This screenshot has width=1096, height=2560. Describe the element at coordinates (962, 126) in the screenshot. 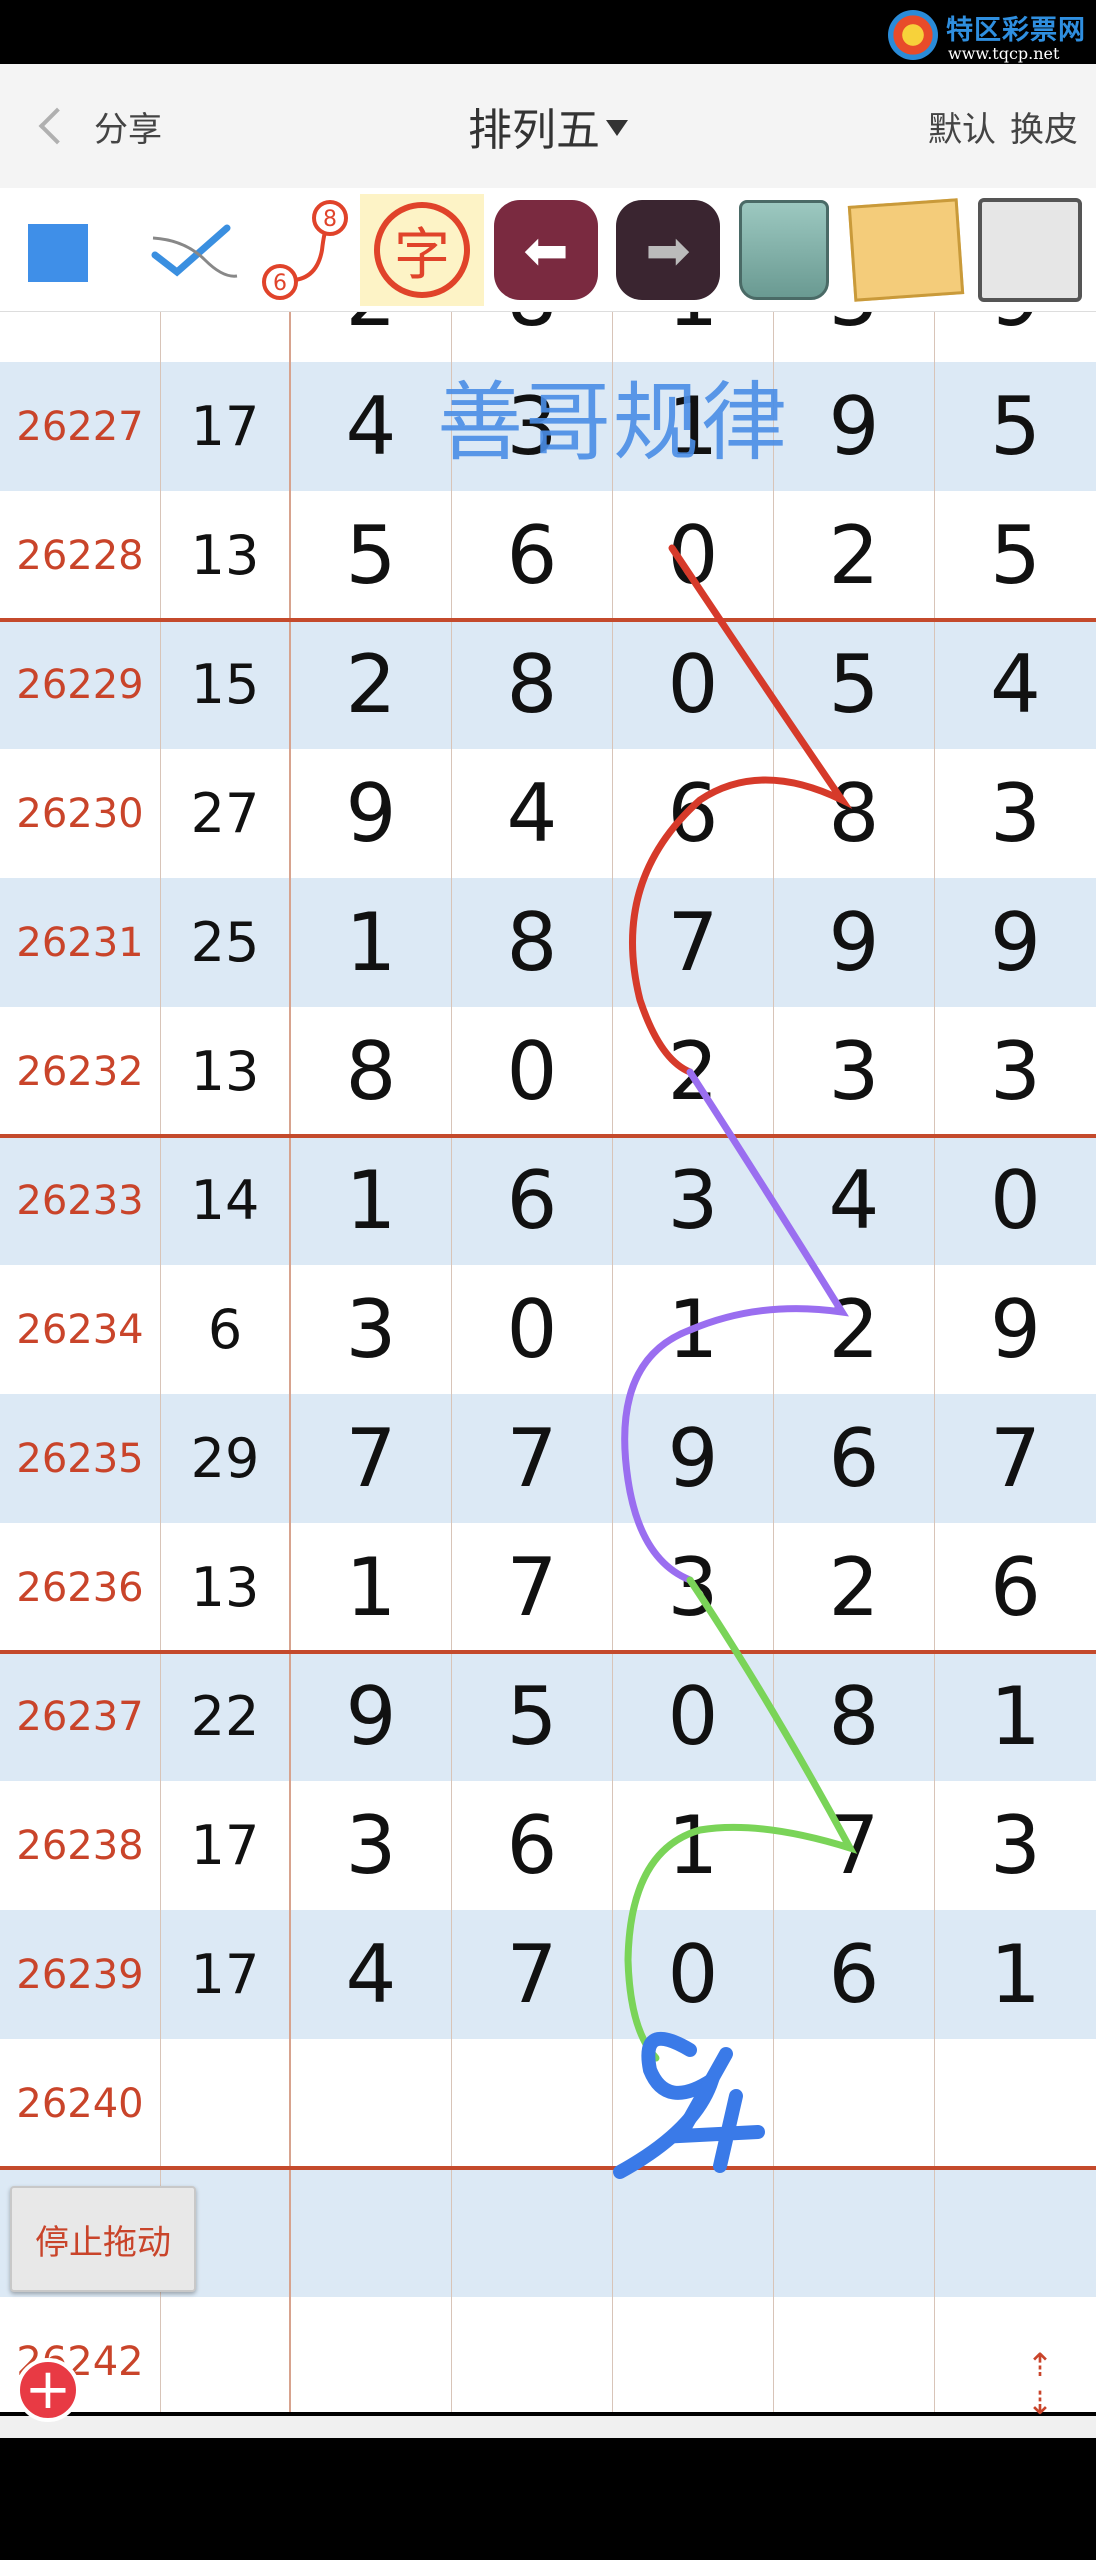

I see `default-button: 默认` at that location.